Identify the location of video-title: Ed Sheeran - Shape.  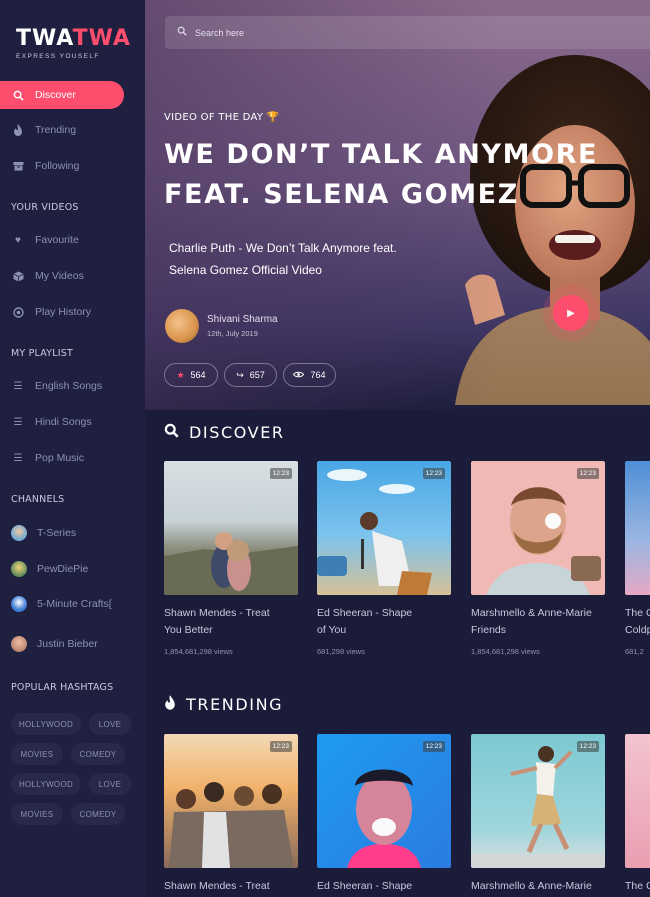
(384, 886).